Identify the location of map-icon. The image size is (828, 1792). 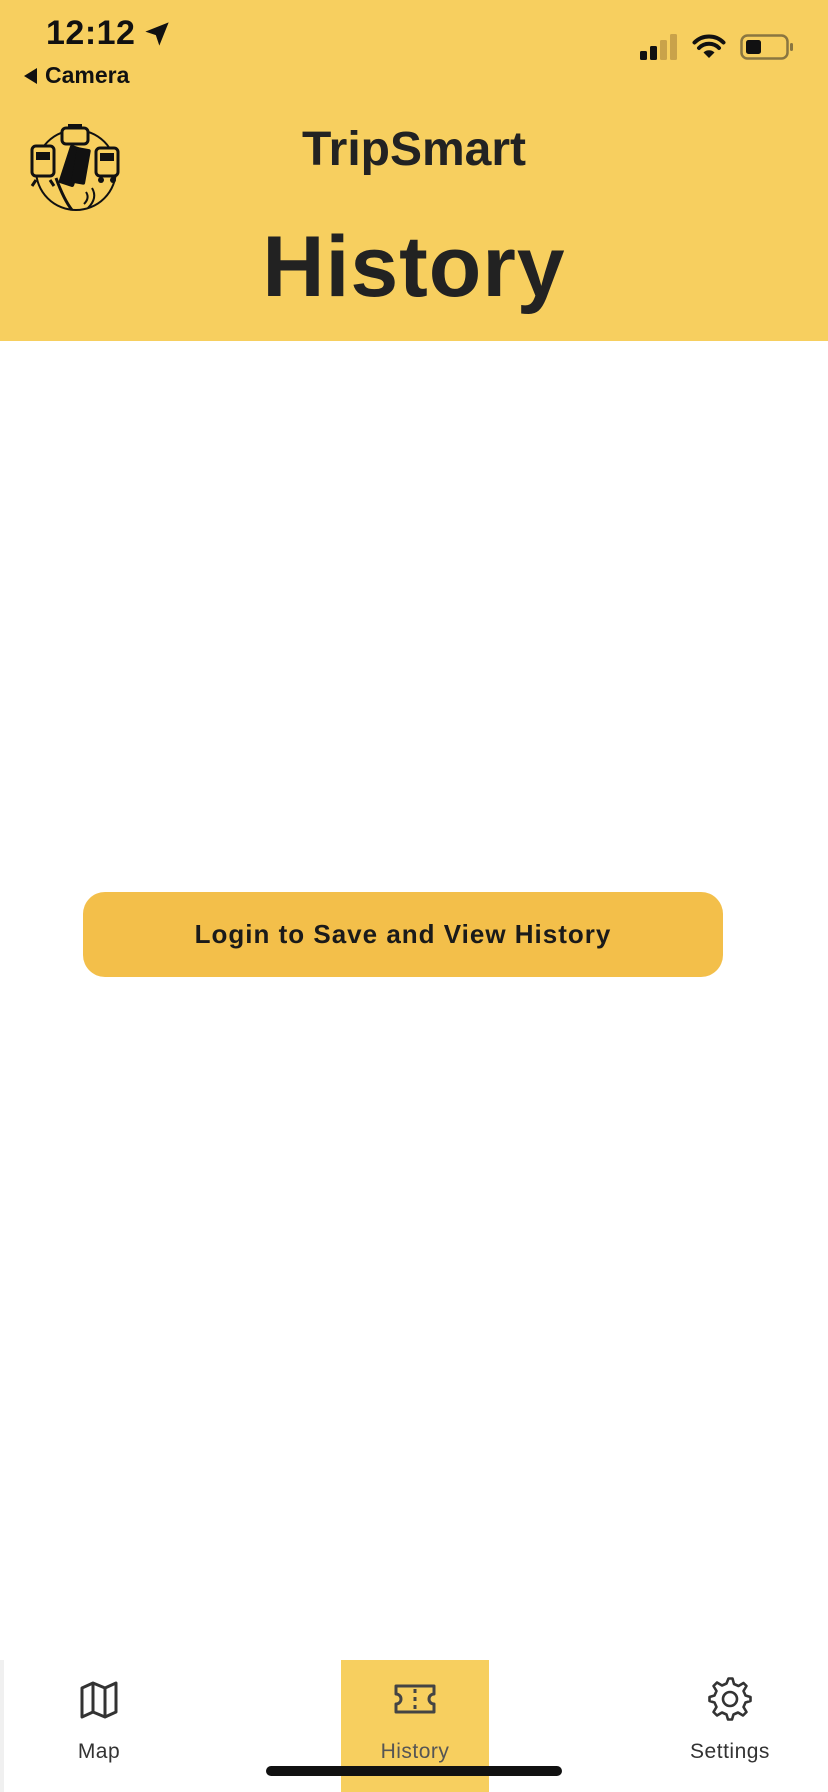
(99, 1700).